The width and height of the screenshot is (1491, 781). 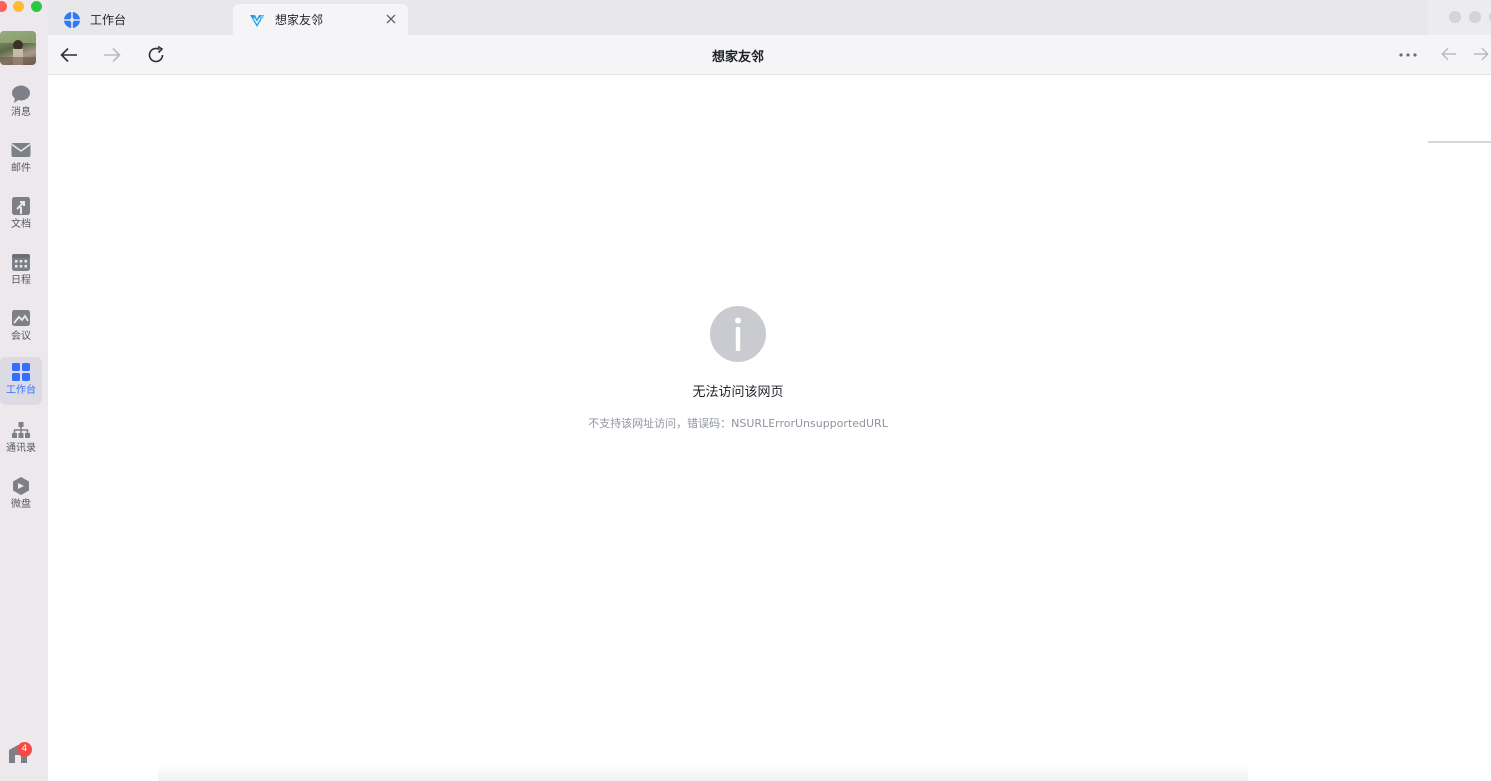 I want to click on browser-toolbar: 想家友邻, so click(x=738, y=55).